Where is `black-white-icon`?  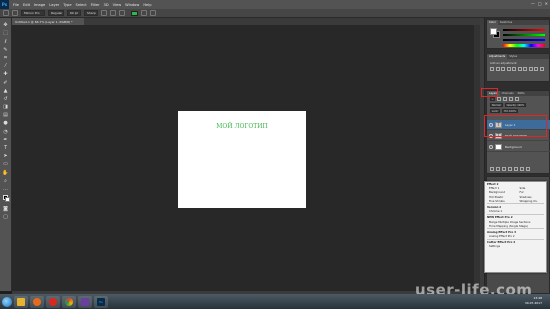 black-white-icon is located at coordinates (530, 69).